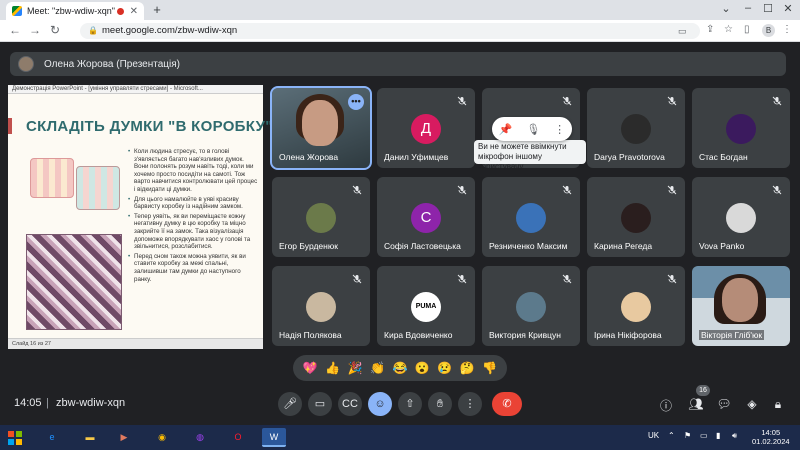 This screenshot has height=450, width=800. What do you see at coordinates (380, 404) in the screenshot?
I see `emoji-reactions-button: ☺` at bounding box center [380, 404].